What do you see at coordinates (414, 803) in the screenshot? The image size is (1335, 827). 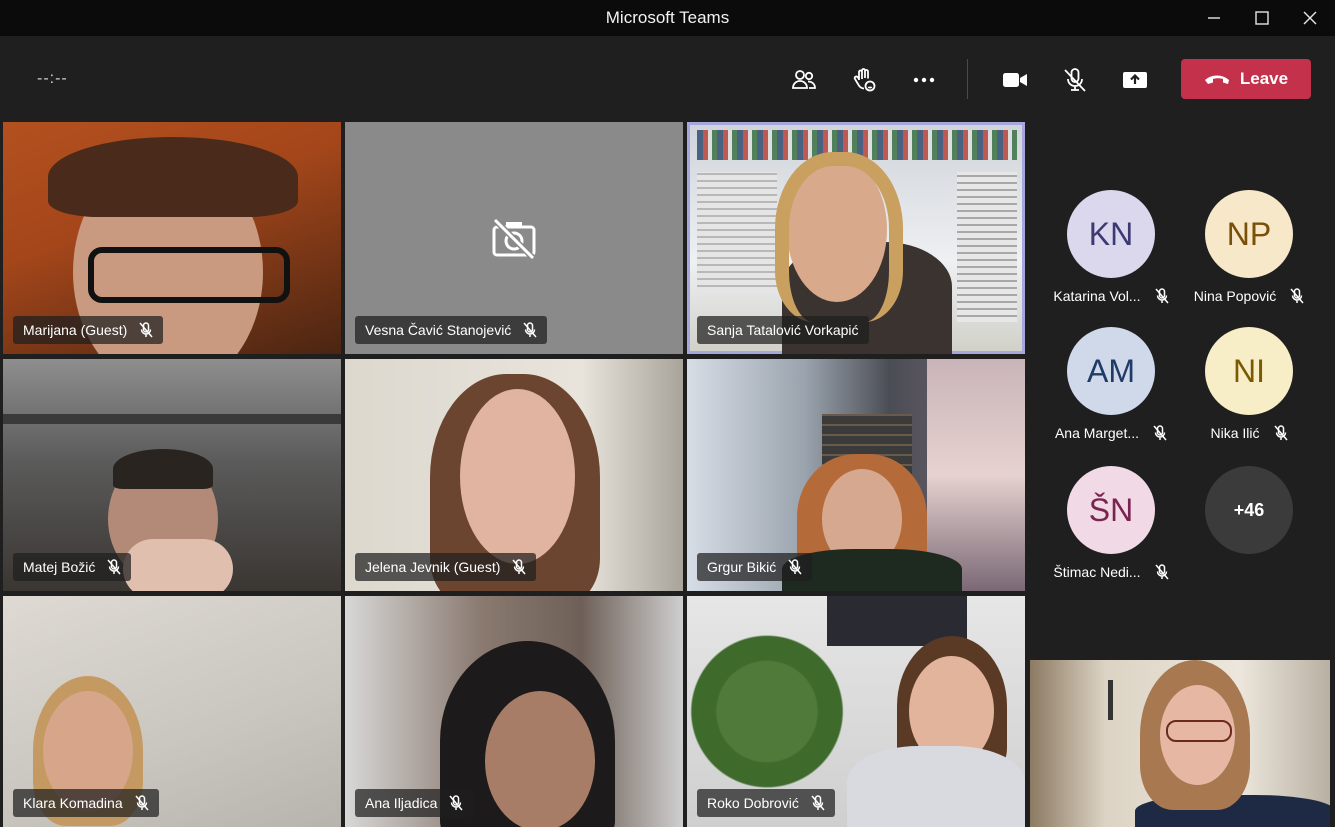 I see `name-label: Ana Iljadica` at bounding box center [414, 803].